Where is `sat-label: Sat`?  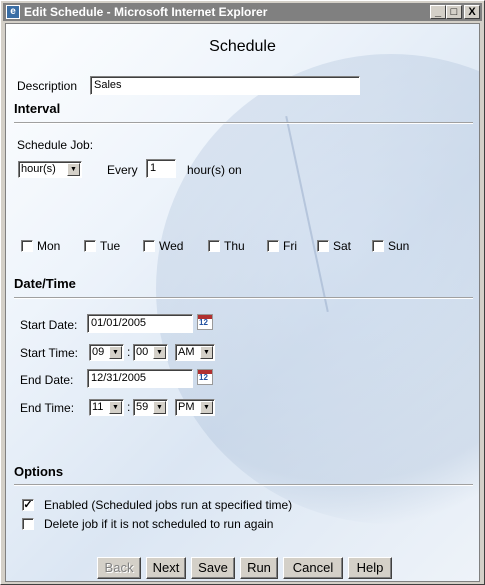
sat-label: Sat is located at coordinates (342, 246).